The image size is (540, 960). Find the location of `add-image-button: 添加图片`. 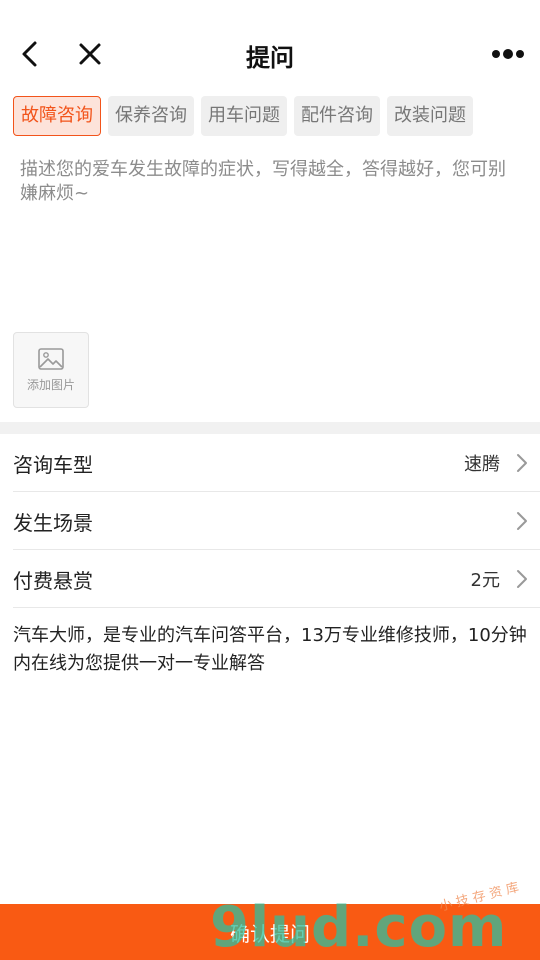

add-image-button: 添加图片 is located at coordinates (51, 370).